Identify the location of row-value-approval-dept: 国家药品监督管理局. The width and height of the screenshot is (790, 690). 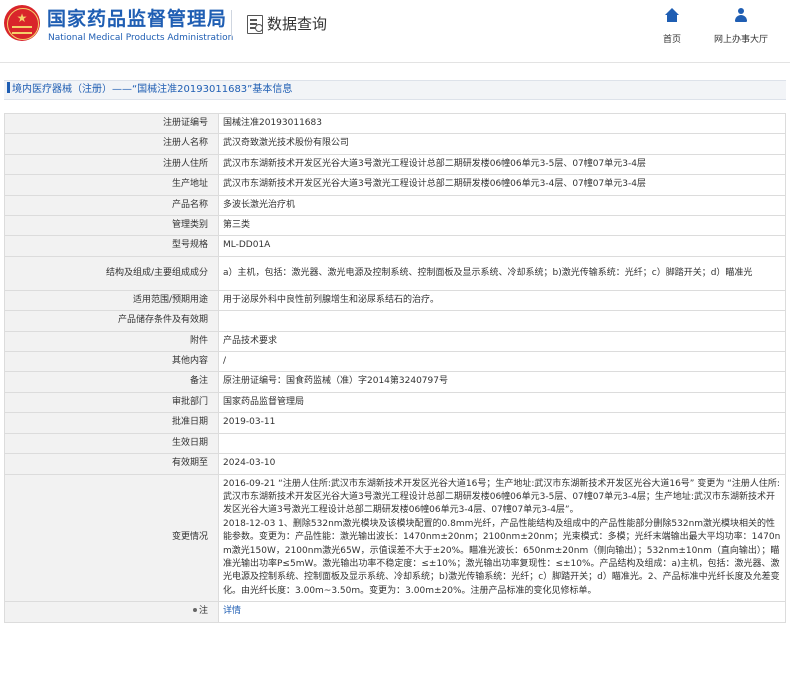
(502, 402).